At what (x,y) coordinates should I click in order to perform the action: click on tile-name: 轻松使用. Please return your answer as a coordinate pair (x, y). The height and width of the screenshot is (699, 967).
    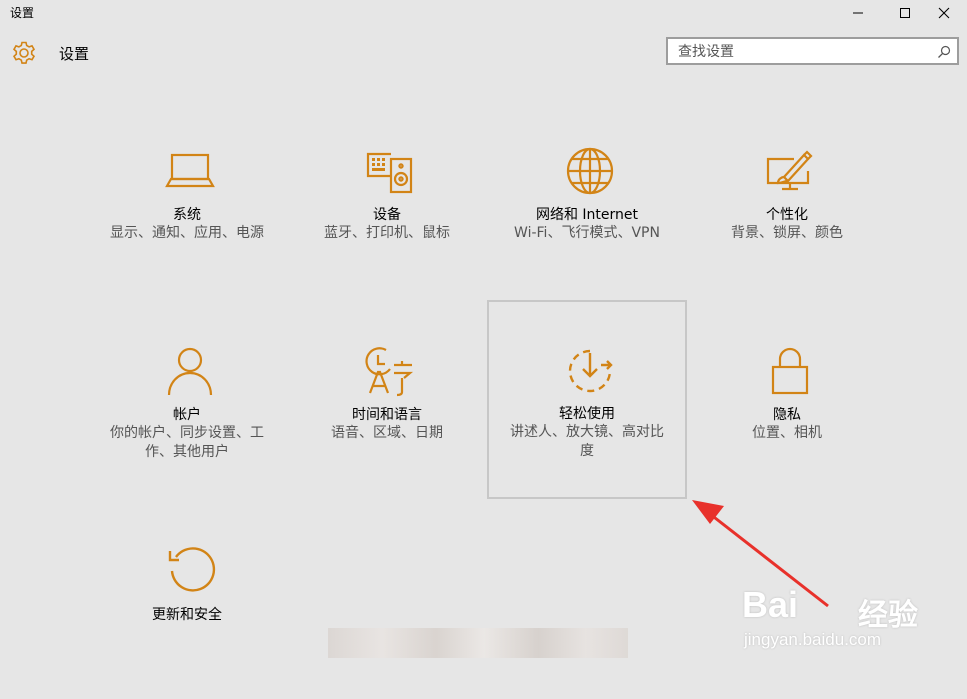
    Looking at the image, I should click on (587, 414).